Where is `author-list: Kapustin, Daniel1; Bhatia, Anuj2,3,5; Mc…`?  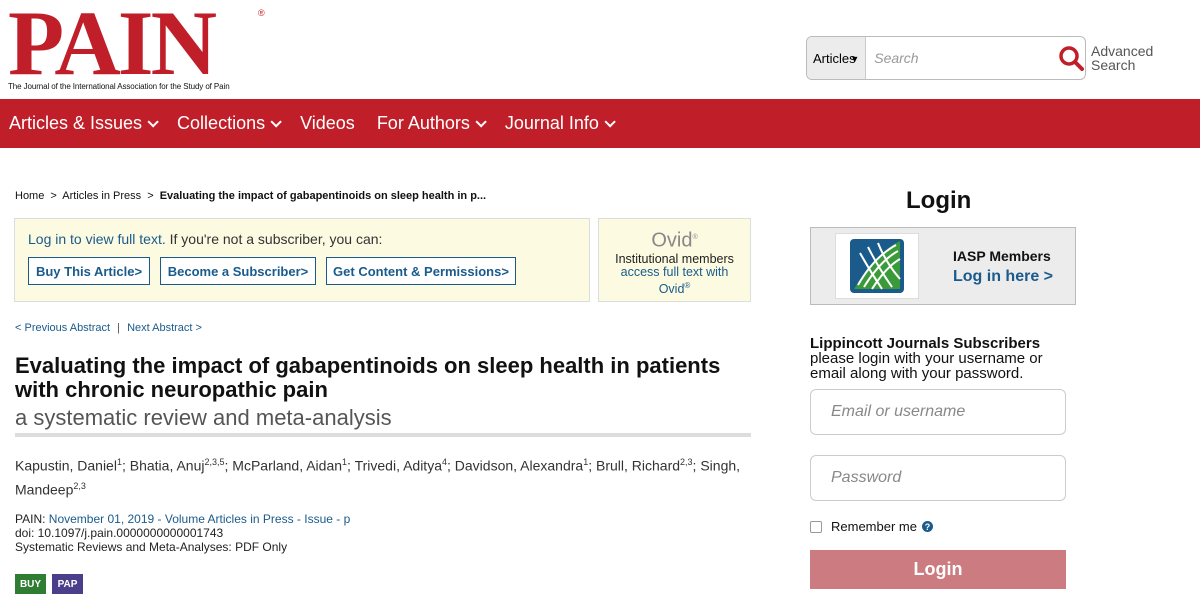
author-list: Kapustin, Daniel1; Bhatia, Anuj2,3,5; Mc… is located at coordinates (378, 477).